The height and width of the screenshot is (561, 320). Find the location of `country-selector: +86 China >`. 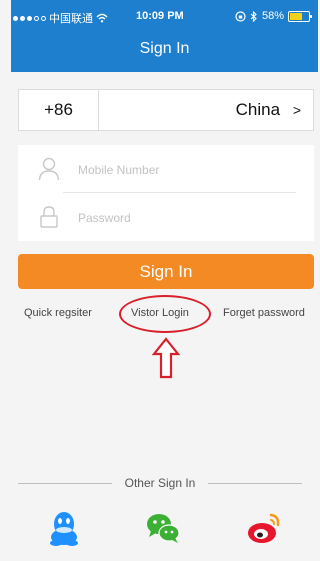

country-selector: +86 China > is located at coordinates (166, 110).